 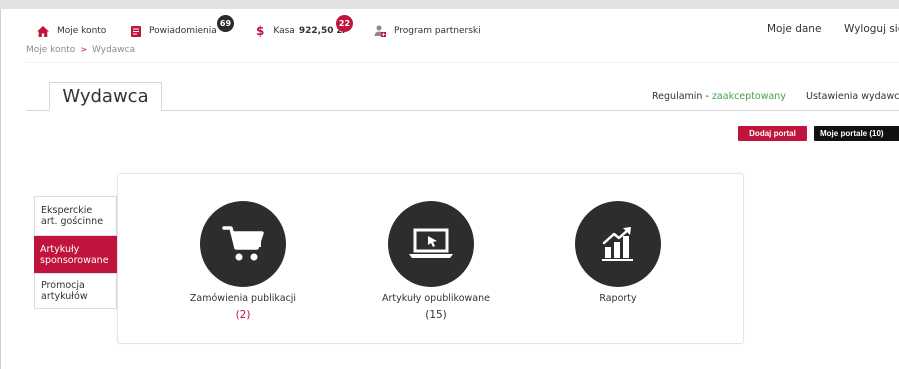 I want to click on nav-my-account-label: Moje konto, so click(x=82, y=31).